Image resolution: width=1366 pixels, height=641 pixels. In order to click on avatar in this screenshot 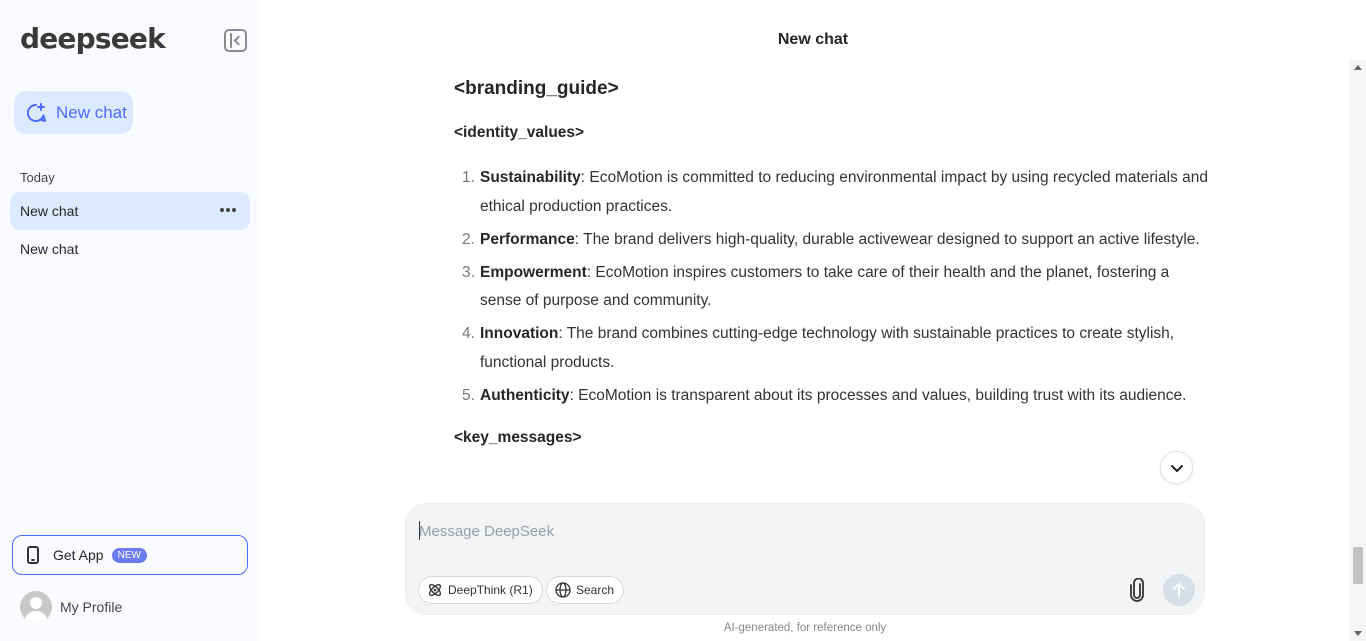, I will do `click(36, 607)`.